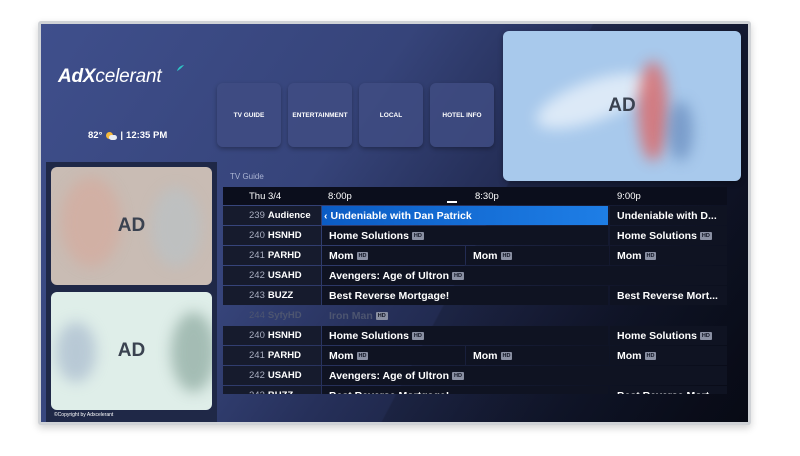 The width and height of the screenshot is (800, 456). What do you see at coordinates (524, 315) in the screenshot?
I see `program-cell: Iron Man HD` at bounding box center [524, 315].